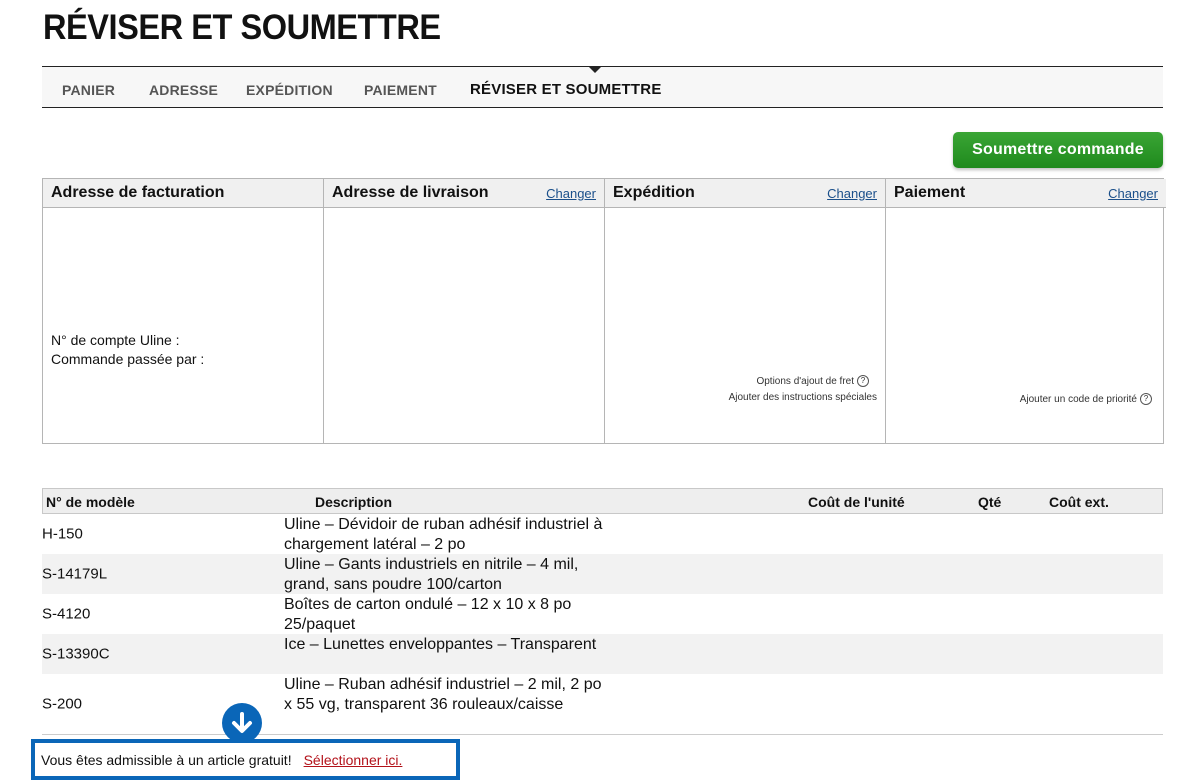  Describe the element at coordinates (410, 192) in the screenshot. I see `shipping-address-title: Adresse de livraison` at that location.